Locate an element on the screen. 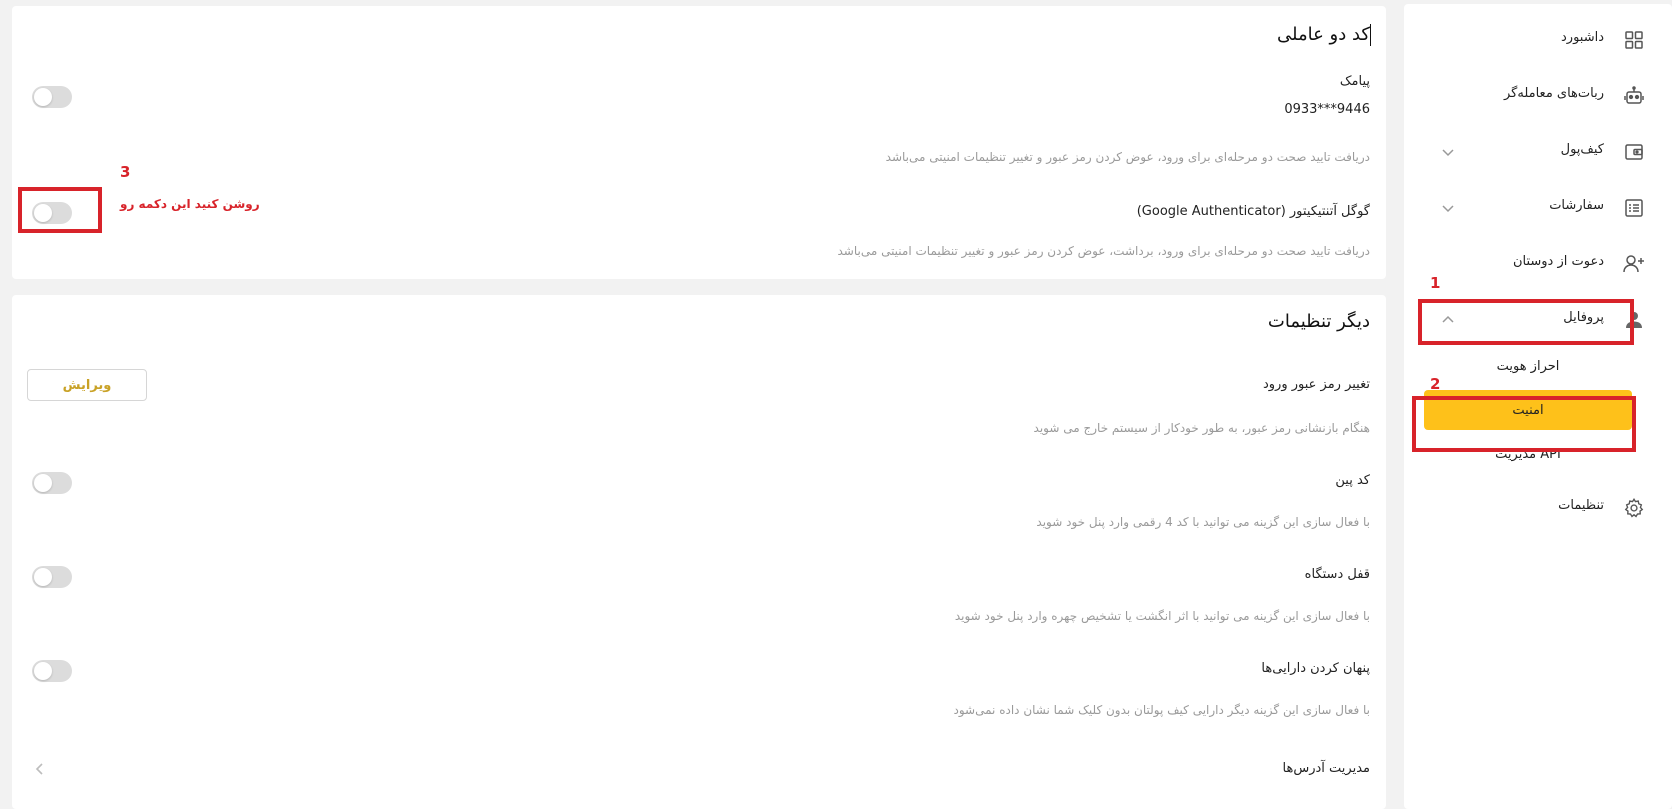  edit-password-button: ویرایش is located at coordinates (87, 385).